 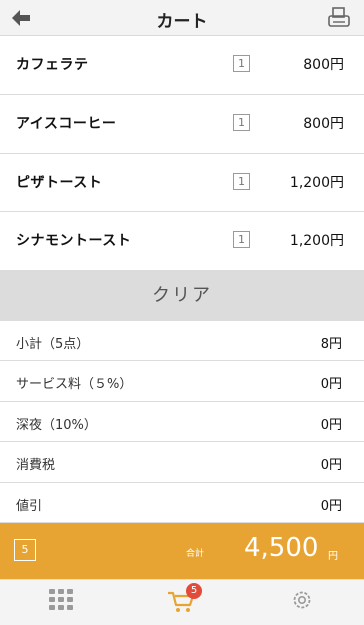 I want to click on app-header: カート, so click(x=182, y=18).